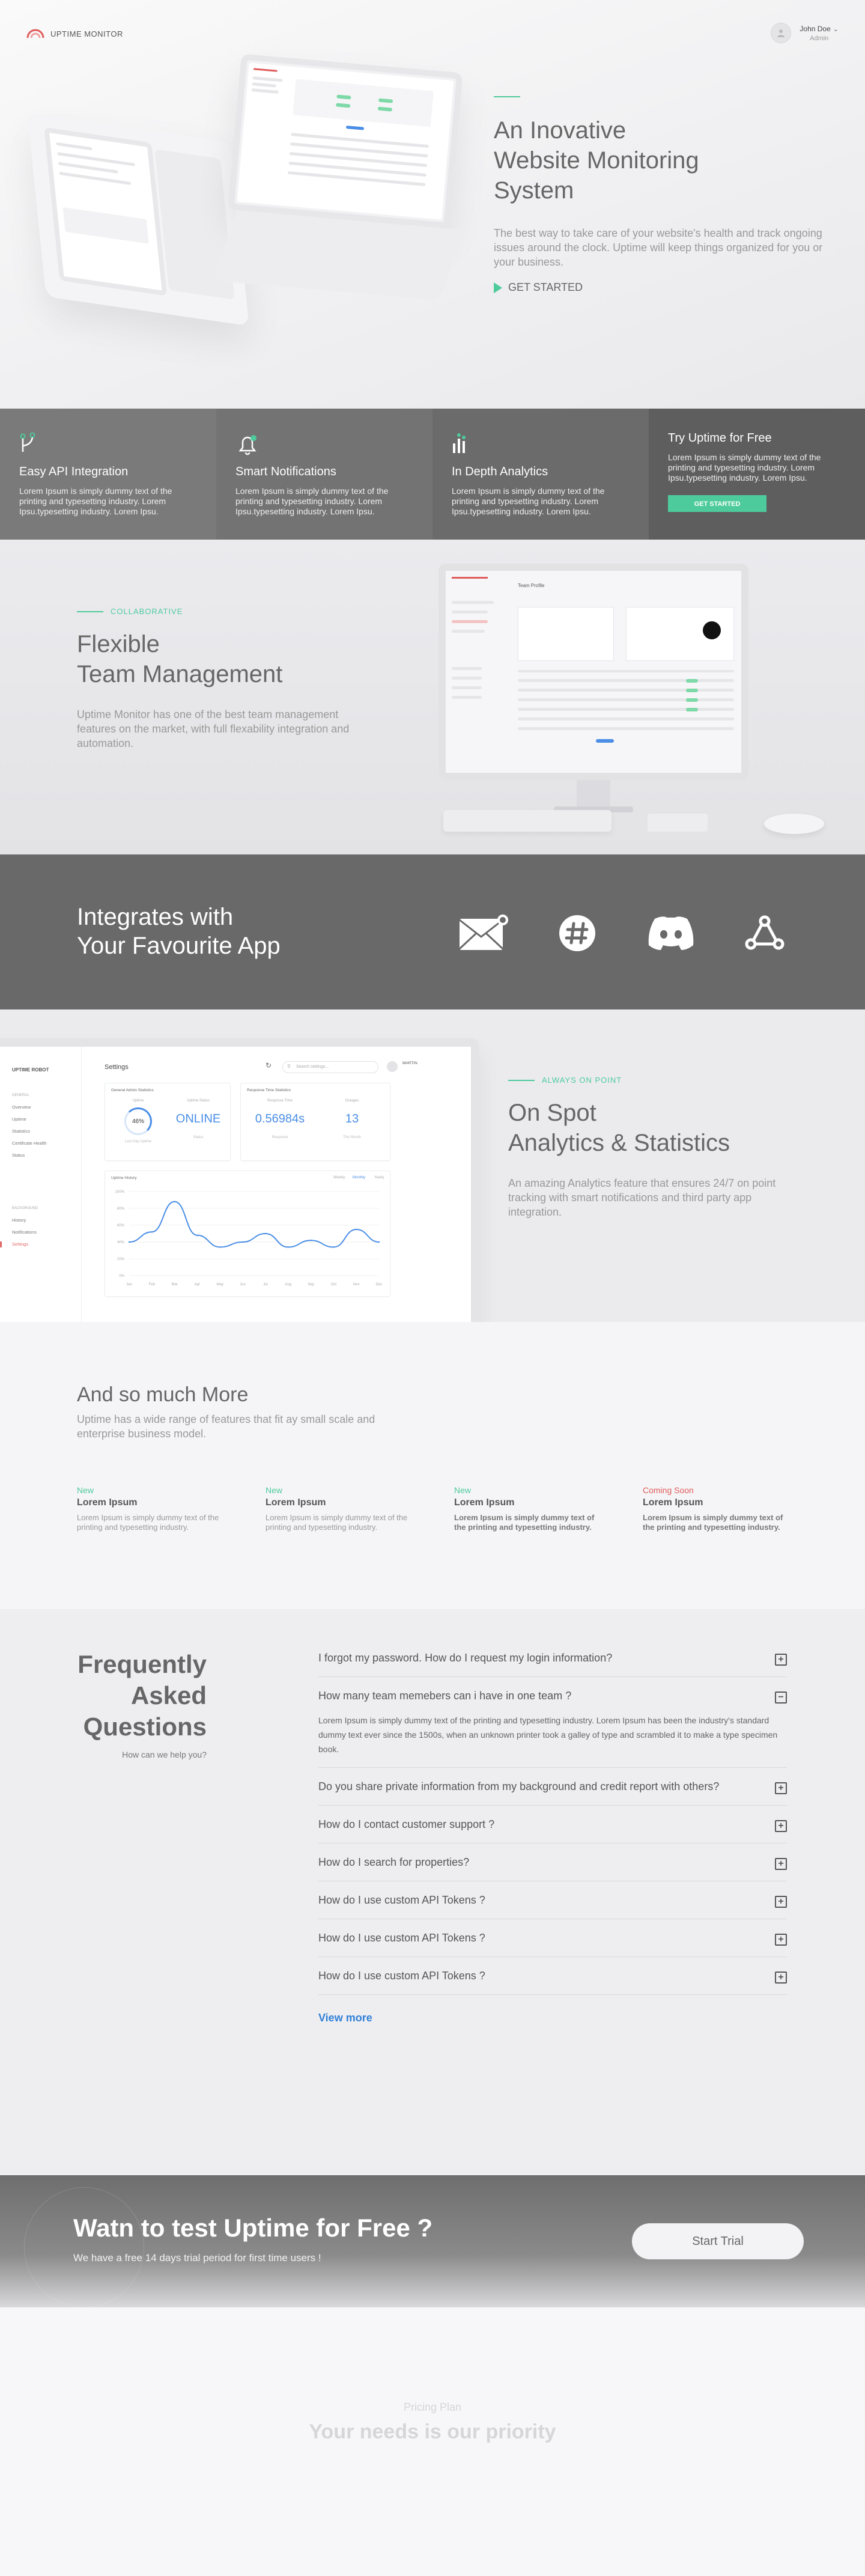 Image resolution: width=865 pixels, height=2576 pixels. I want to click on card-title: General Admin Statistics, so click(132, 1090).